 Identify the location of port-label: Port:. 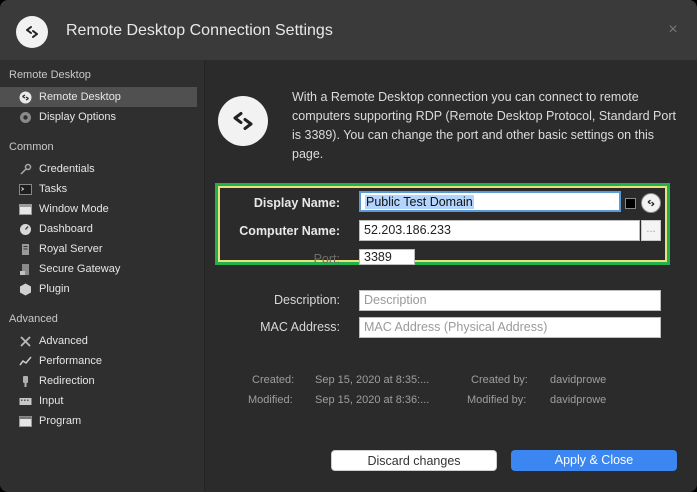
(326, 259).